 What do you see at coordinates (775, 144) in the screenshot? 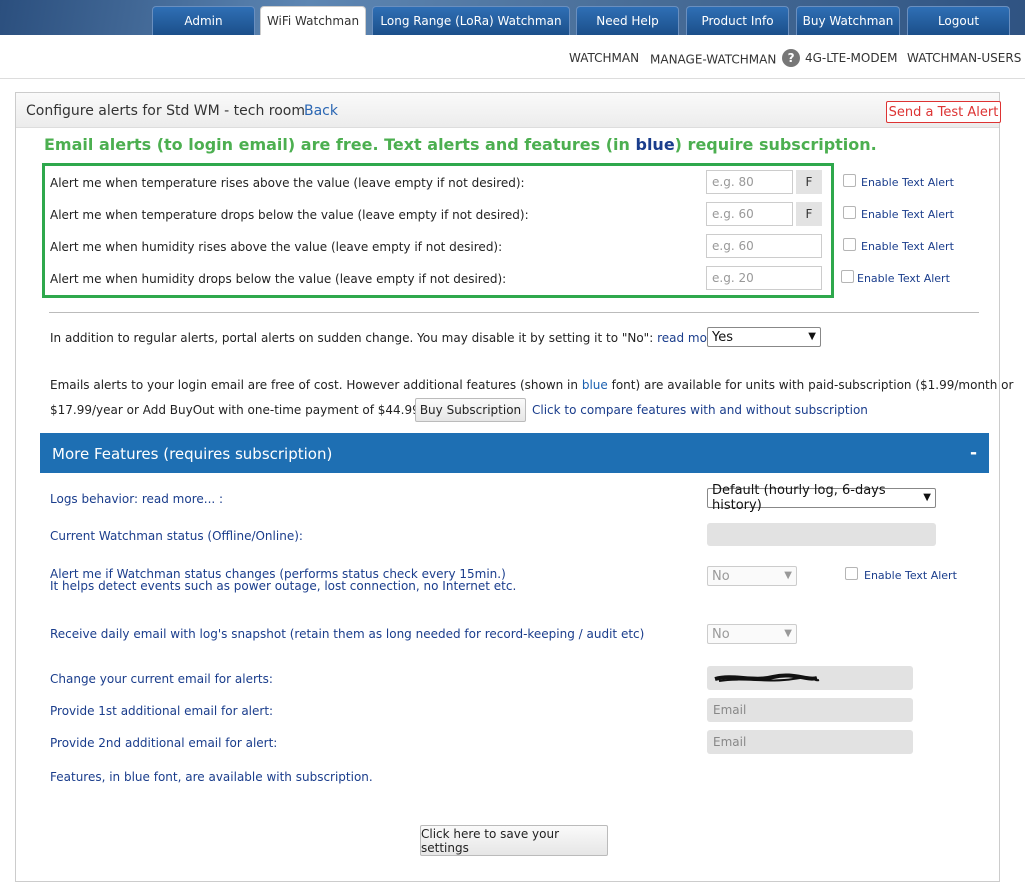
I see `notice-suffix: ) require subscription.` at bounding box center [775, 144].